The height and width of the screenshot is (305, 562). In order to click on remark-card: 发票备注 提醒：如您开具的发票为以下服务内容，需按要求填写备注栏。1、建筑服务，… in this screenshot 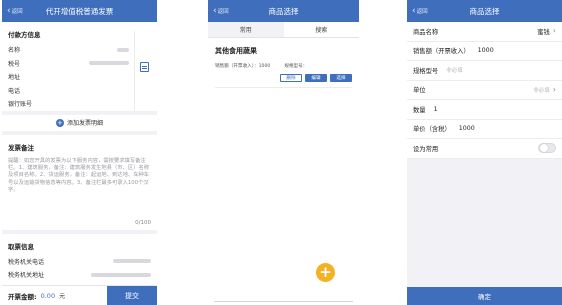, I will do `click(79, 182)`.